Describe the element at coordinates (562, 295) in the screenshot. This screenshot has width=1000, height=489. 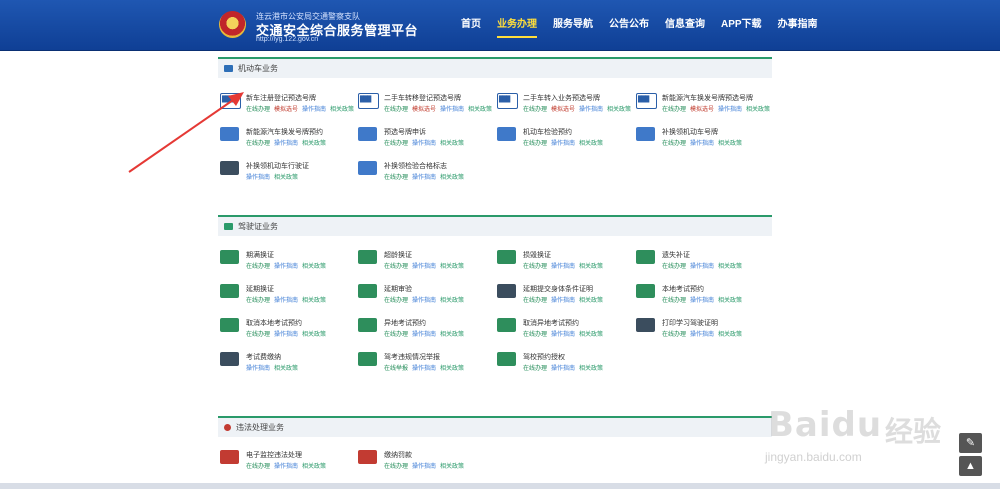
I see `service-item: 延期提交身体条件证明 在线办理 操作指南 相关政策` at that location.